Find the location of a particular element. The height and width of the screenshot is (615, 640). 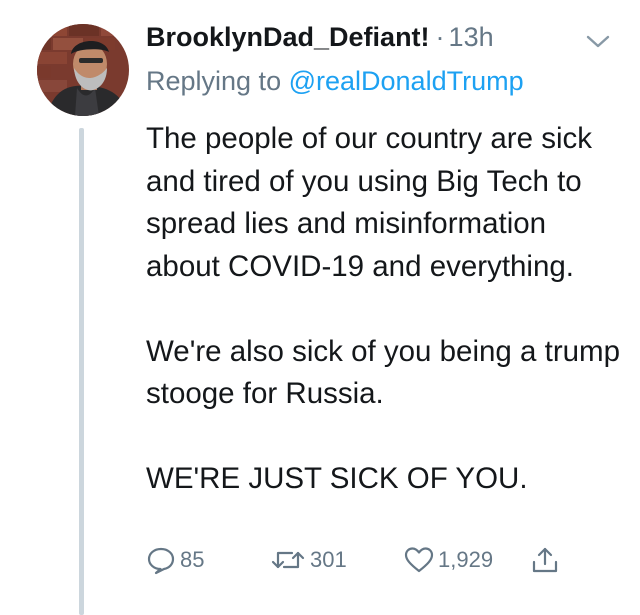

replying-to: Replying to @realDonaldTrump is located at coordinates (335, 81).